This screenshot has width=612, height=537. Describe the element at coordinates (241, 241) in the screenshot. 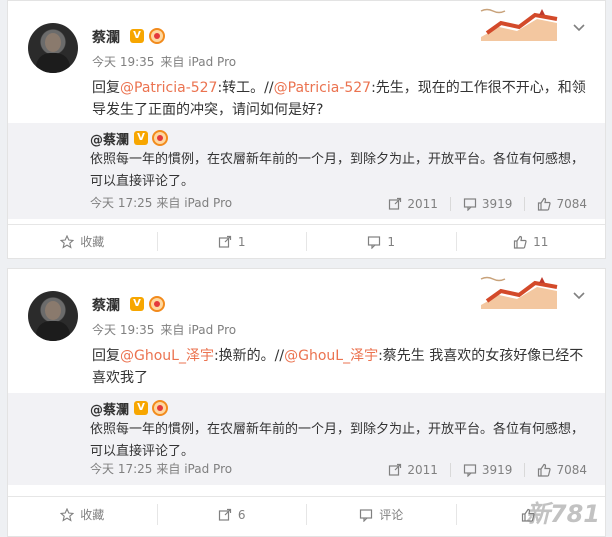

I see `repost-count: 1` at that location.